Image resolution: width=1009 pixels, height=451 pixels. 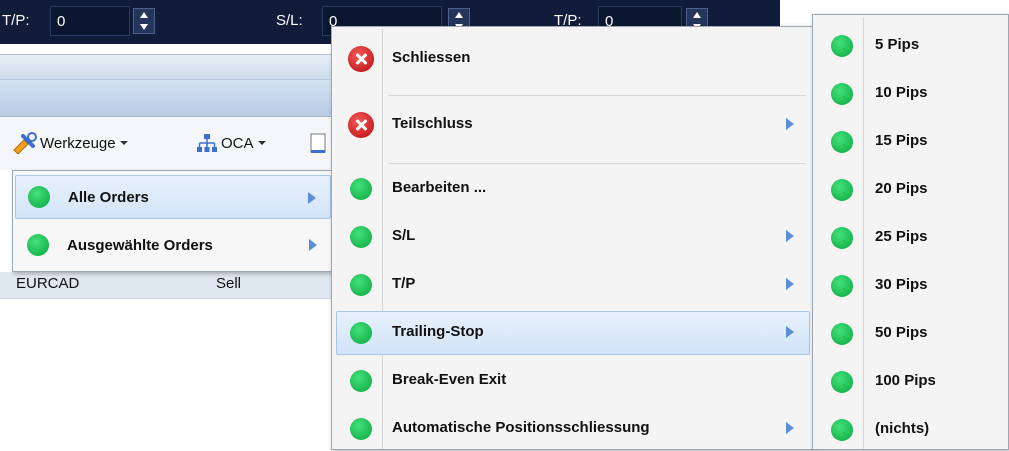 I want to click on menu-item-label: Alle Orders, so click(x=108, y=197).